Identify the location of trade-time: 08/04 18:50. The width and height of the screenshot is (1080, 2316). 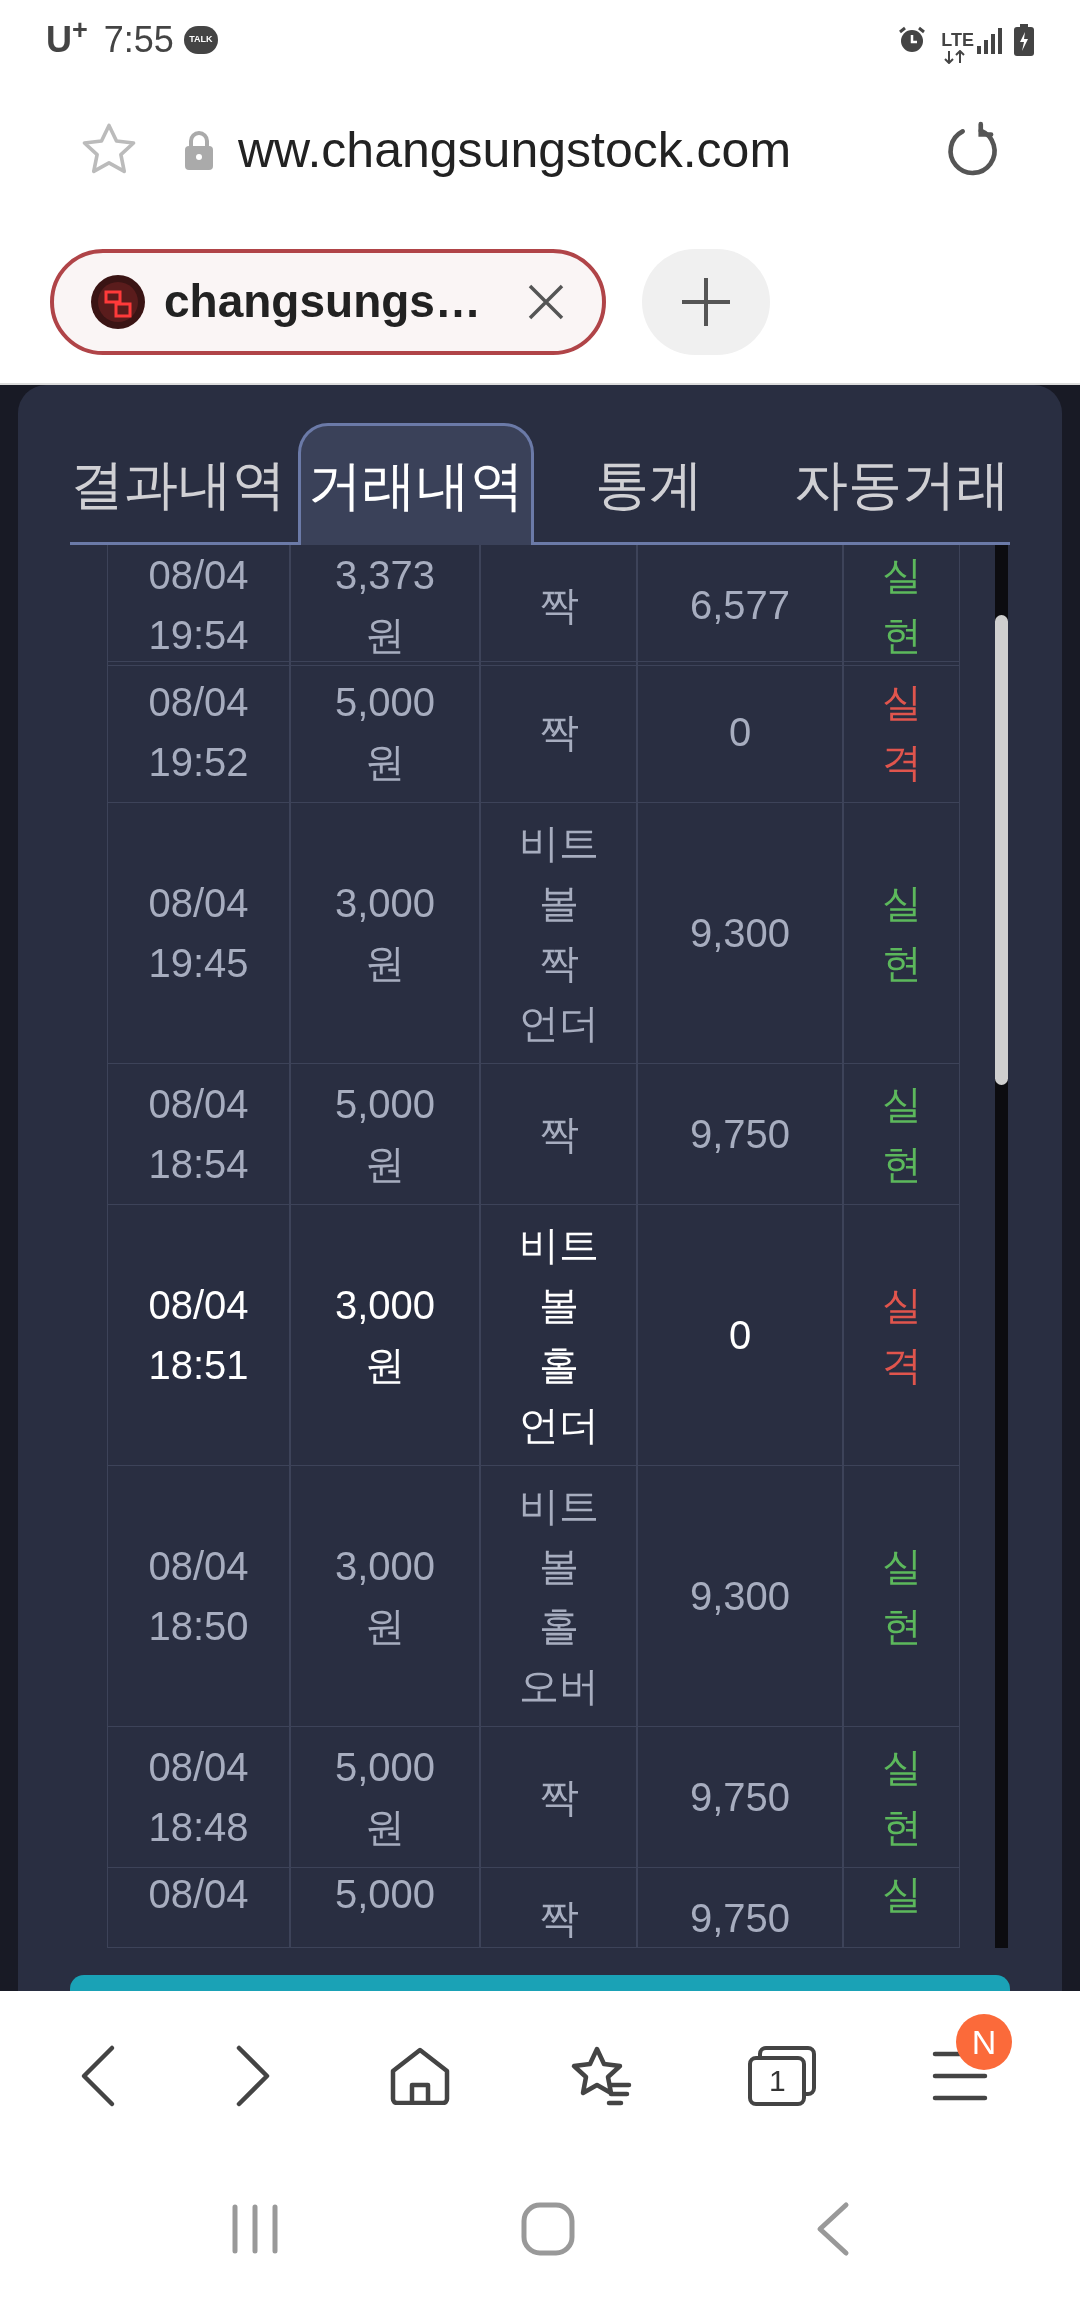
(198, 1596).